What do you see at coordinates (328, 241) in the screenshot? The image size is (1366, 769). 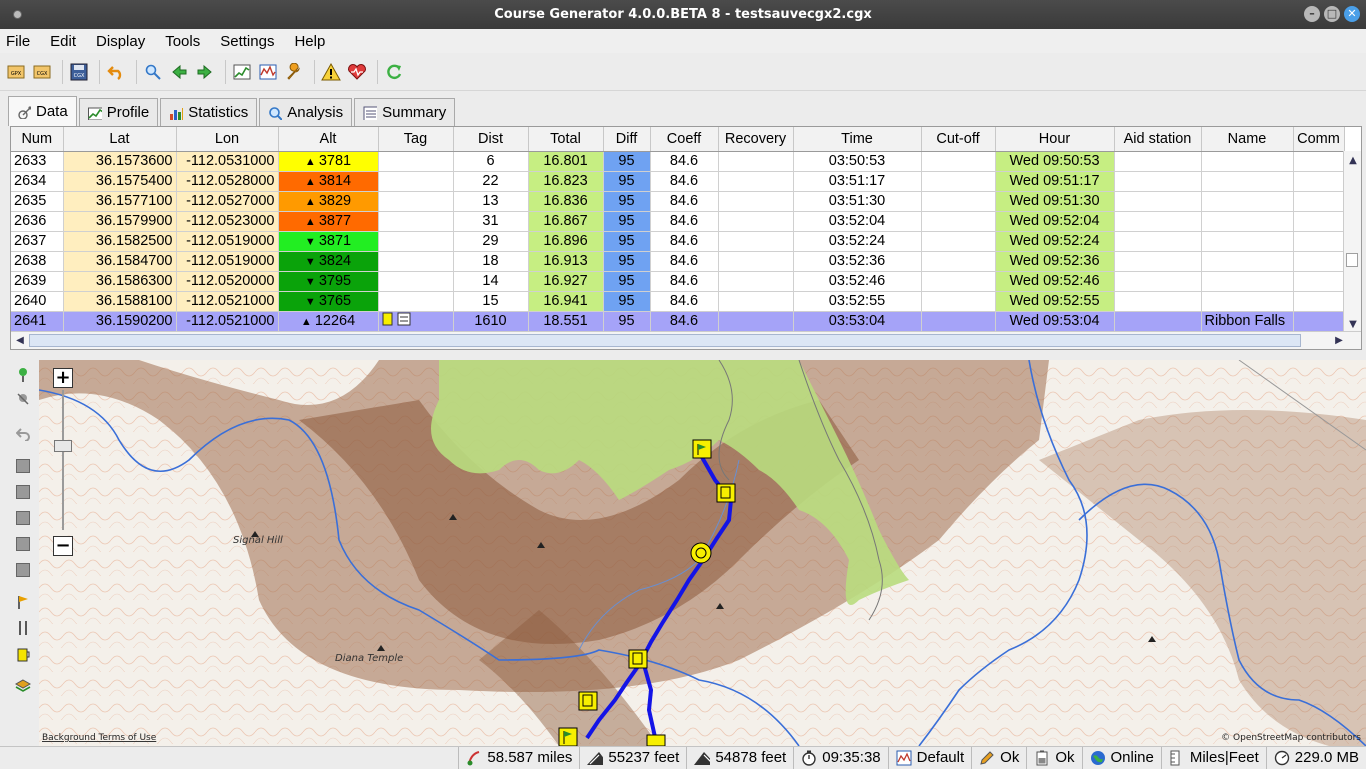 I see `cell-alt: ▼ 3871` at bounding box center [328, 241].